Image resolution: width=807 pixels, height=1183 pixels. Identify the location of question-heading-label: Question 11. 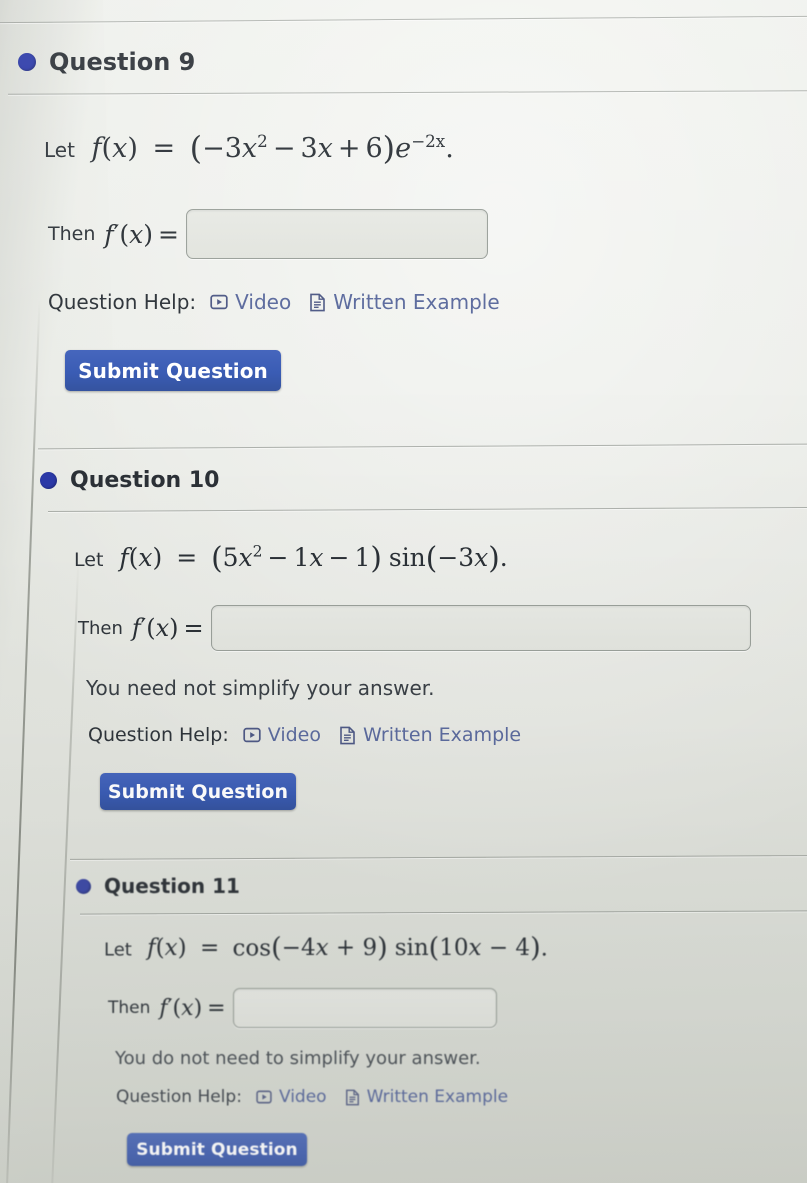
(172, 886).